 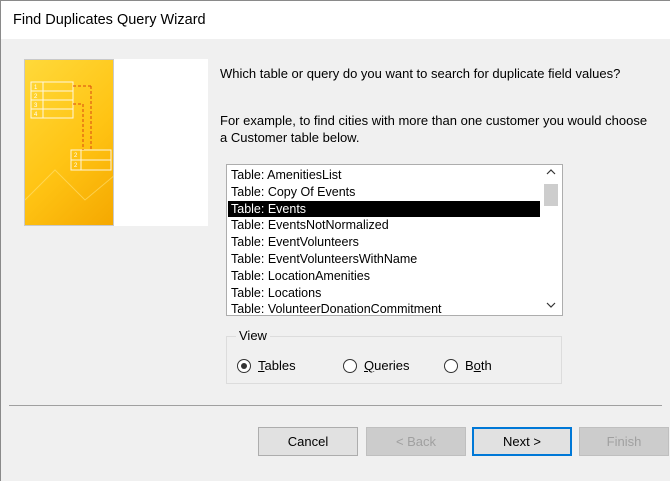 I want to click on window-title: Find Duplicates Query Wizard, so click(x=109, y=20).